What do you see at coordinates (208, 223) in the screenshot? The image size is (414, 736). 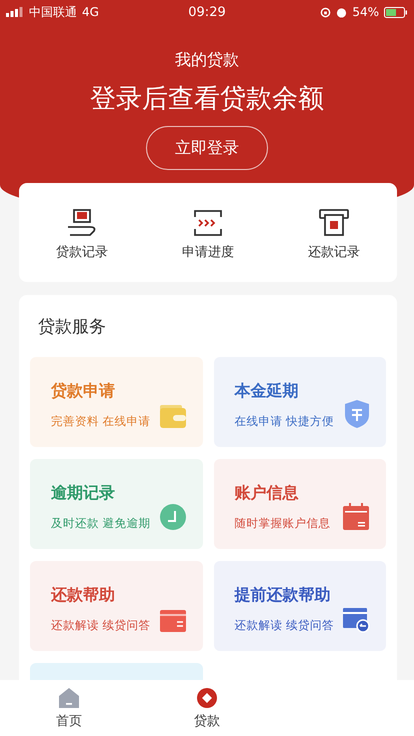 I see `progress-arrows-icon` at bounding box center [208, 223].